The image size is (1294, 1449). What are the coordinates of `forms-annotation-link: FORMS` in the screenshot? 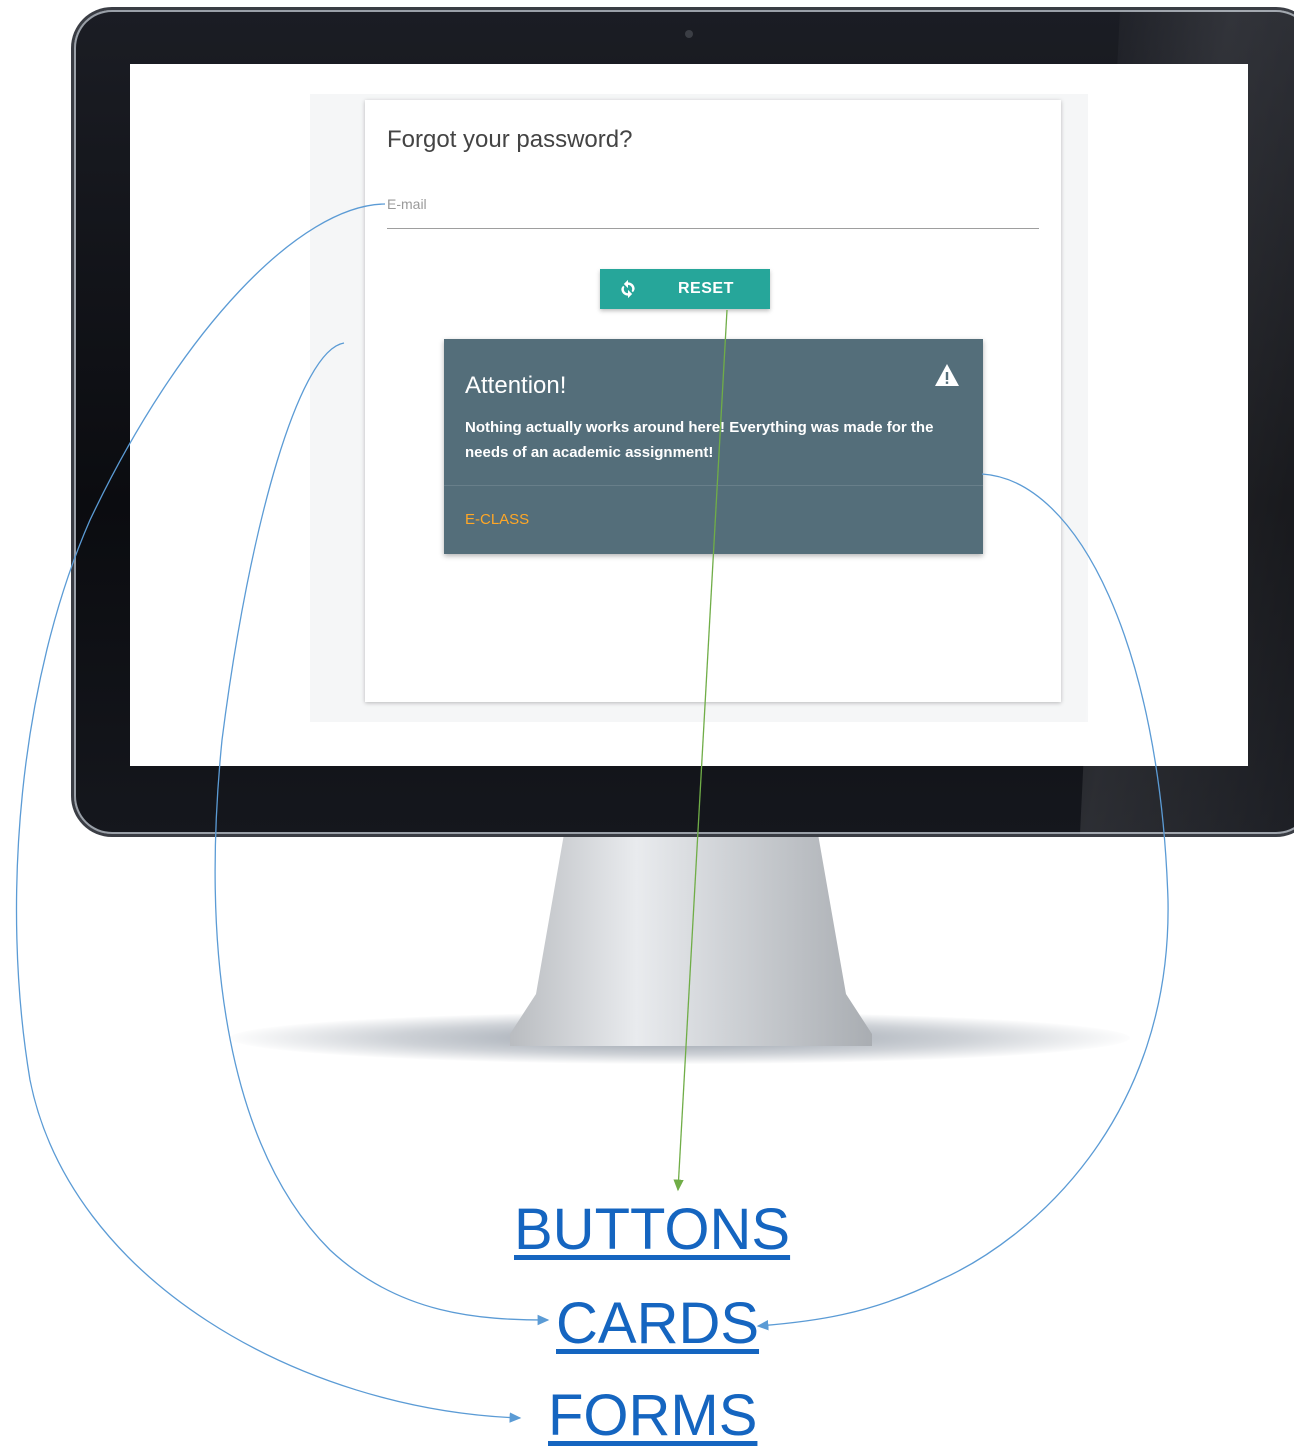 It's located at (652, 1415).